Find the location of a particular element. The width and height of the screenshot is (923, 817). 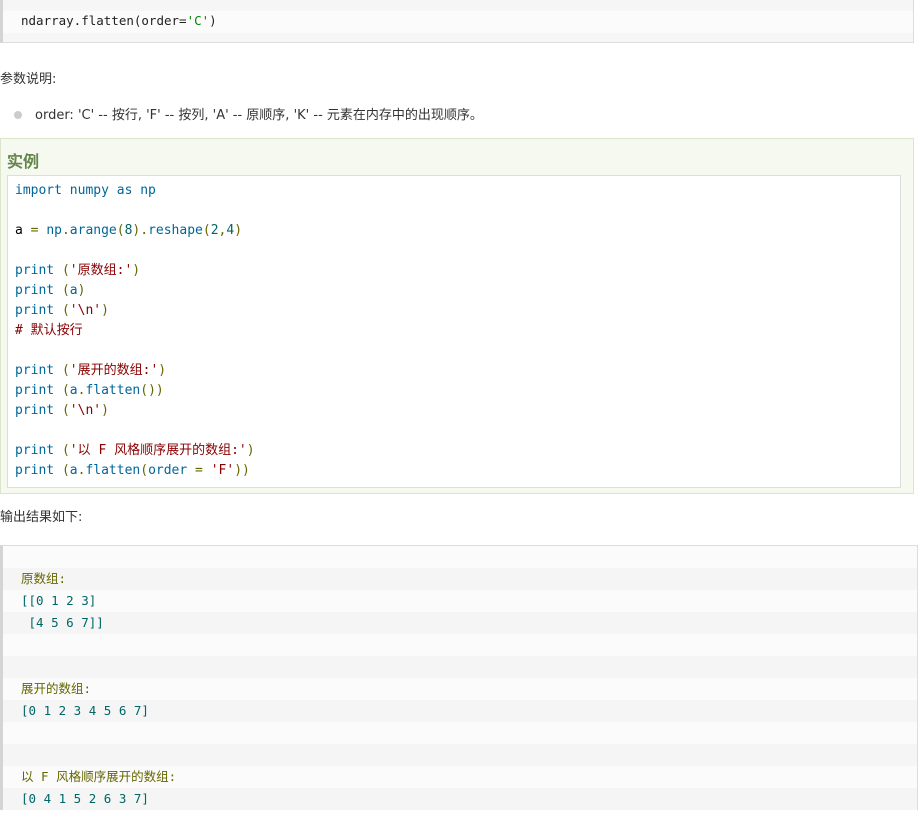

output-line: 展开的数组: is located at coordinates (56, 688).